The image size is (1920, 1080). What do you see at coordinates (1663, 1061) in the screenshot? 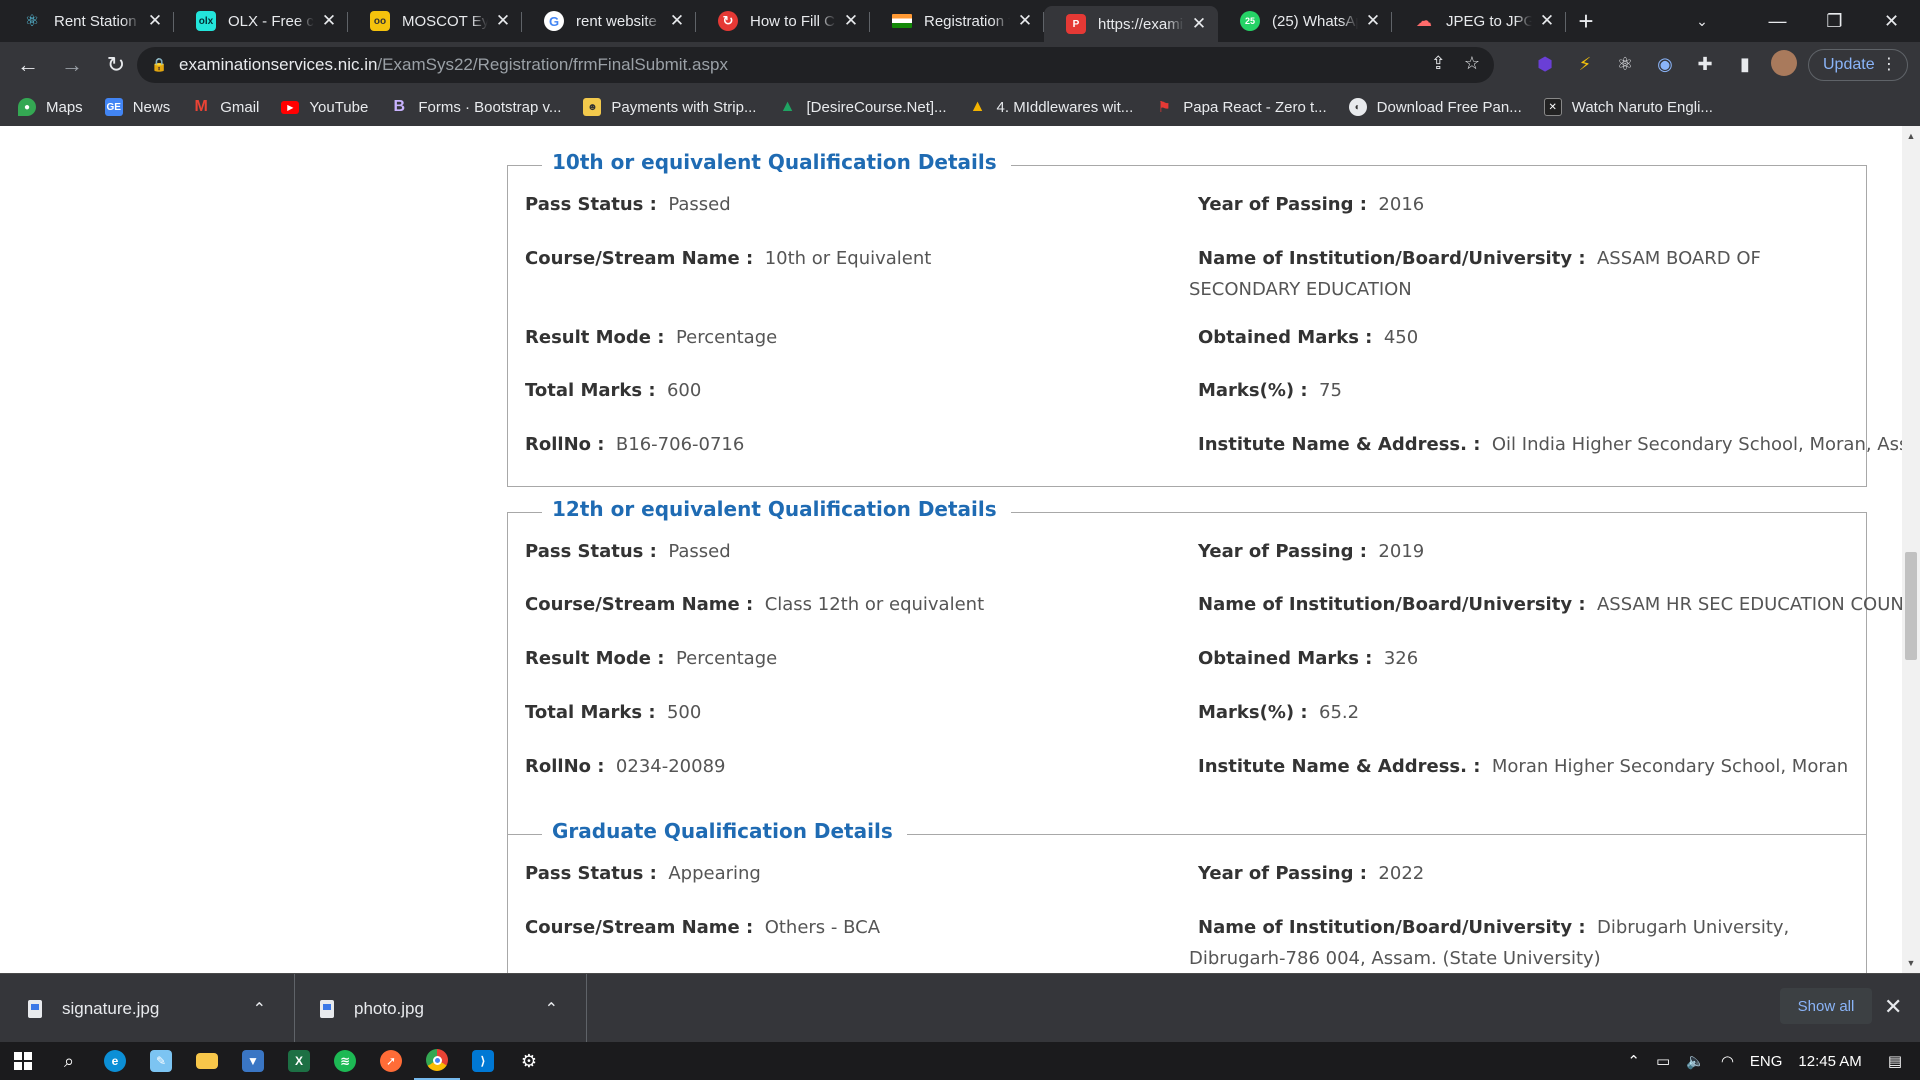
I see `battery-icon: ▭` at bounding box center [1663, 1061].